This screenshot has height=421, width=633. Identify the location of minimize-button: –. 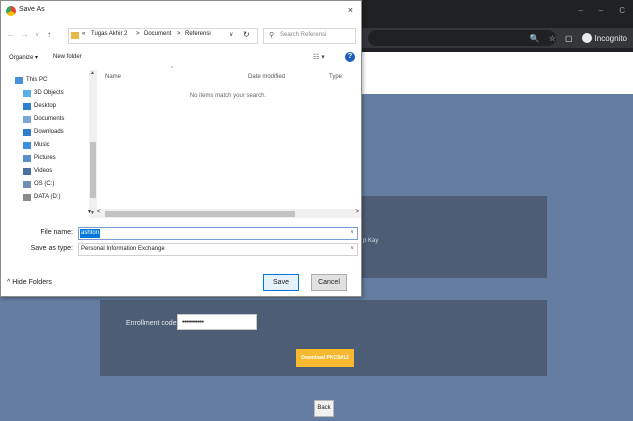
(580, 10).